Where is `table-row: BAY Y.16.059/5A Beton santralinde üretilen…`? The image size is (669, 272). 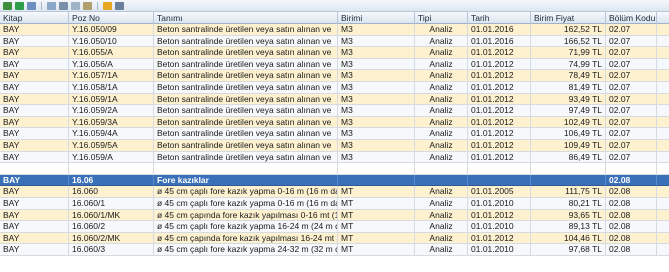
table-row: BAY Y.16.059/5A Beton santralinde üretilen… is located at coordinates (334, 146).